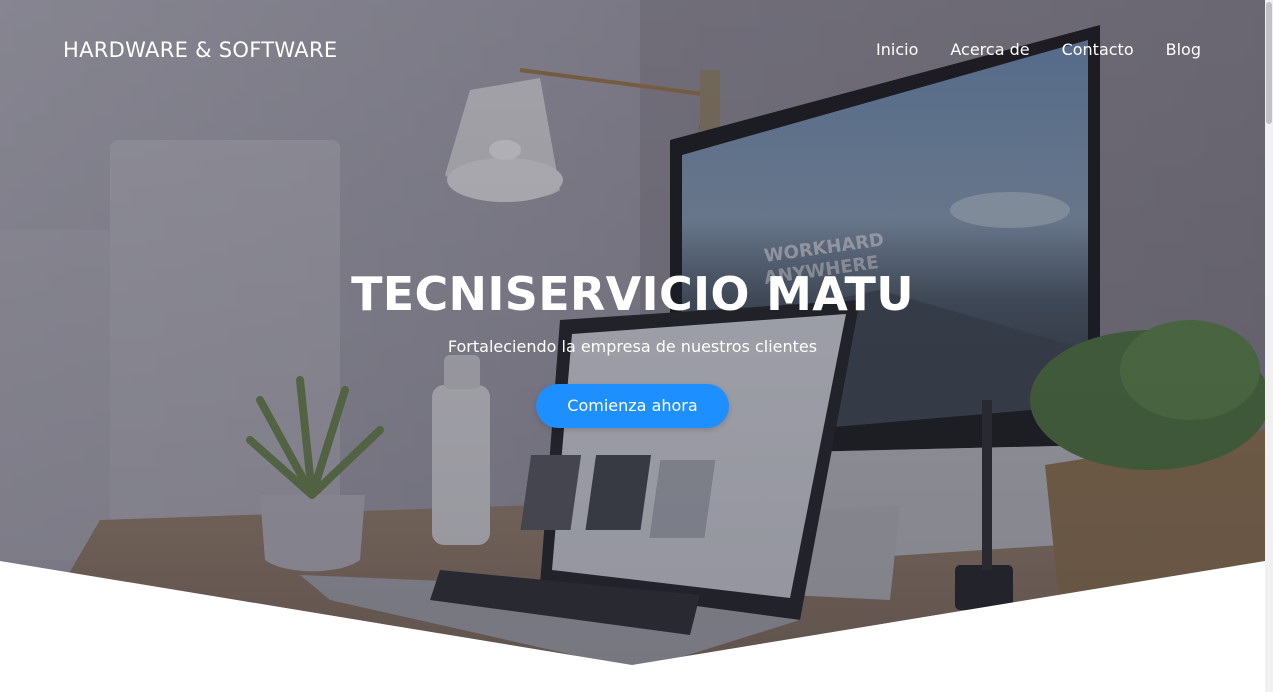 The height and width of the screenshot is (692, 1273). Describe the element at coordinates (200, 50) in the screenshot. I see `brand-logo-text: HARDWARE & SOFTWARE` at that location.